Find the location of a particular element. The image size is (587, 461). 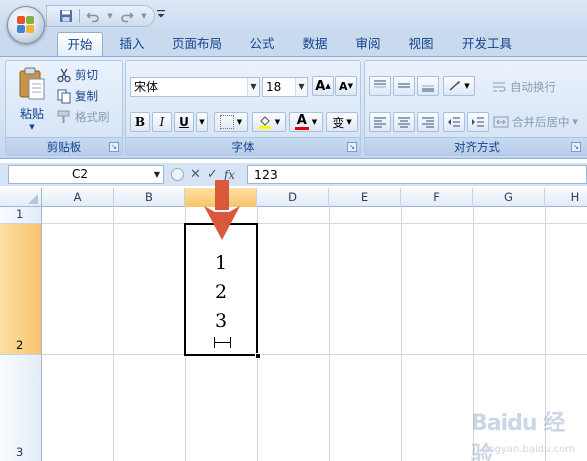

font-group-label: 字体 is located at coordinates (243, 146).